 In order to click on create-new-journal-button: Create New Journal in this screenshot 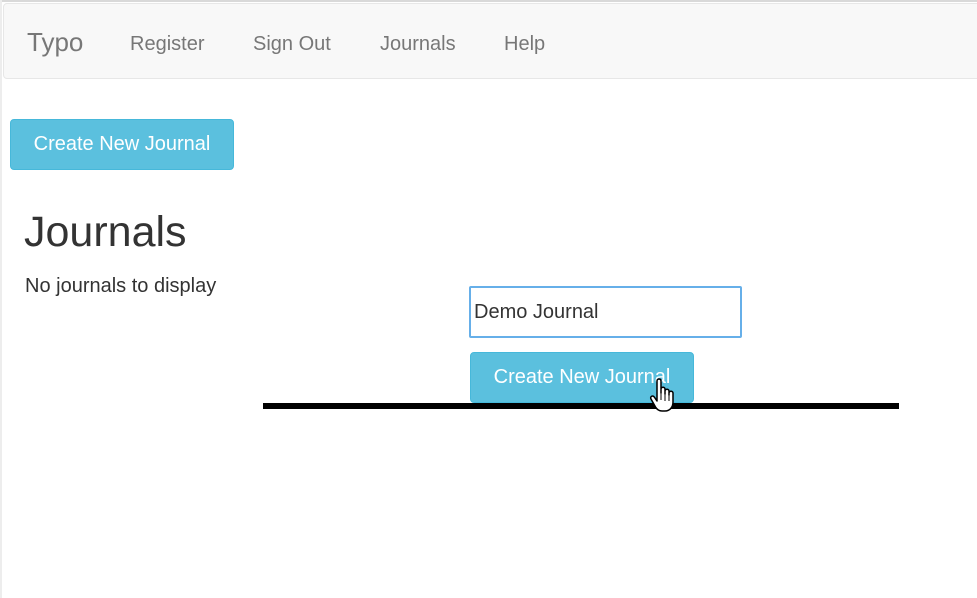, I will do `click(122, 144)`.